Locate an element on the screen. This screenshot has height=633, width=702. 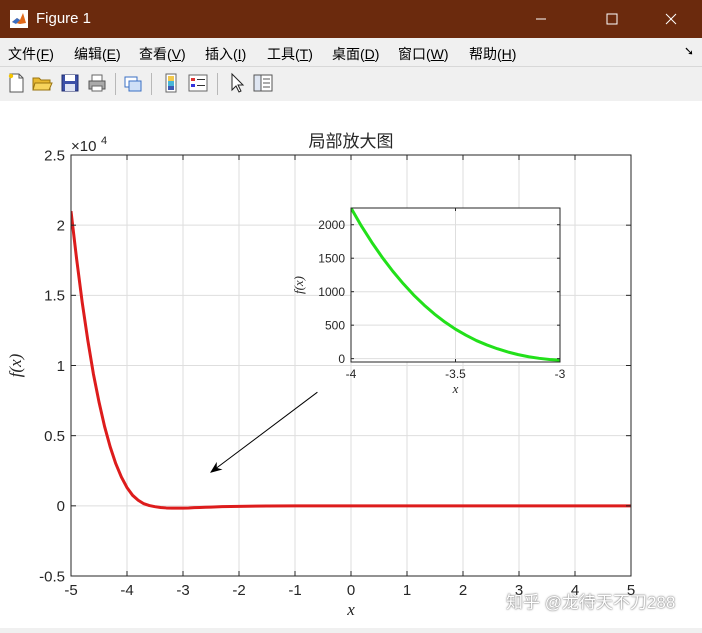
menu-insert-end: ) is located at coordinates (244, 54).